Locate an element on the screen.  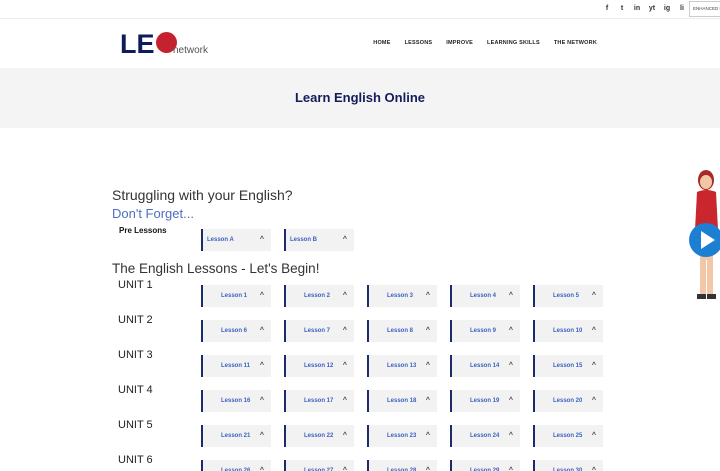
instagram-icon: ig is located at coordinates (667, 8).